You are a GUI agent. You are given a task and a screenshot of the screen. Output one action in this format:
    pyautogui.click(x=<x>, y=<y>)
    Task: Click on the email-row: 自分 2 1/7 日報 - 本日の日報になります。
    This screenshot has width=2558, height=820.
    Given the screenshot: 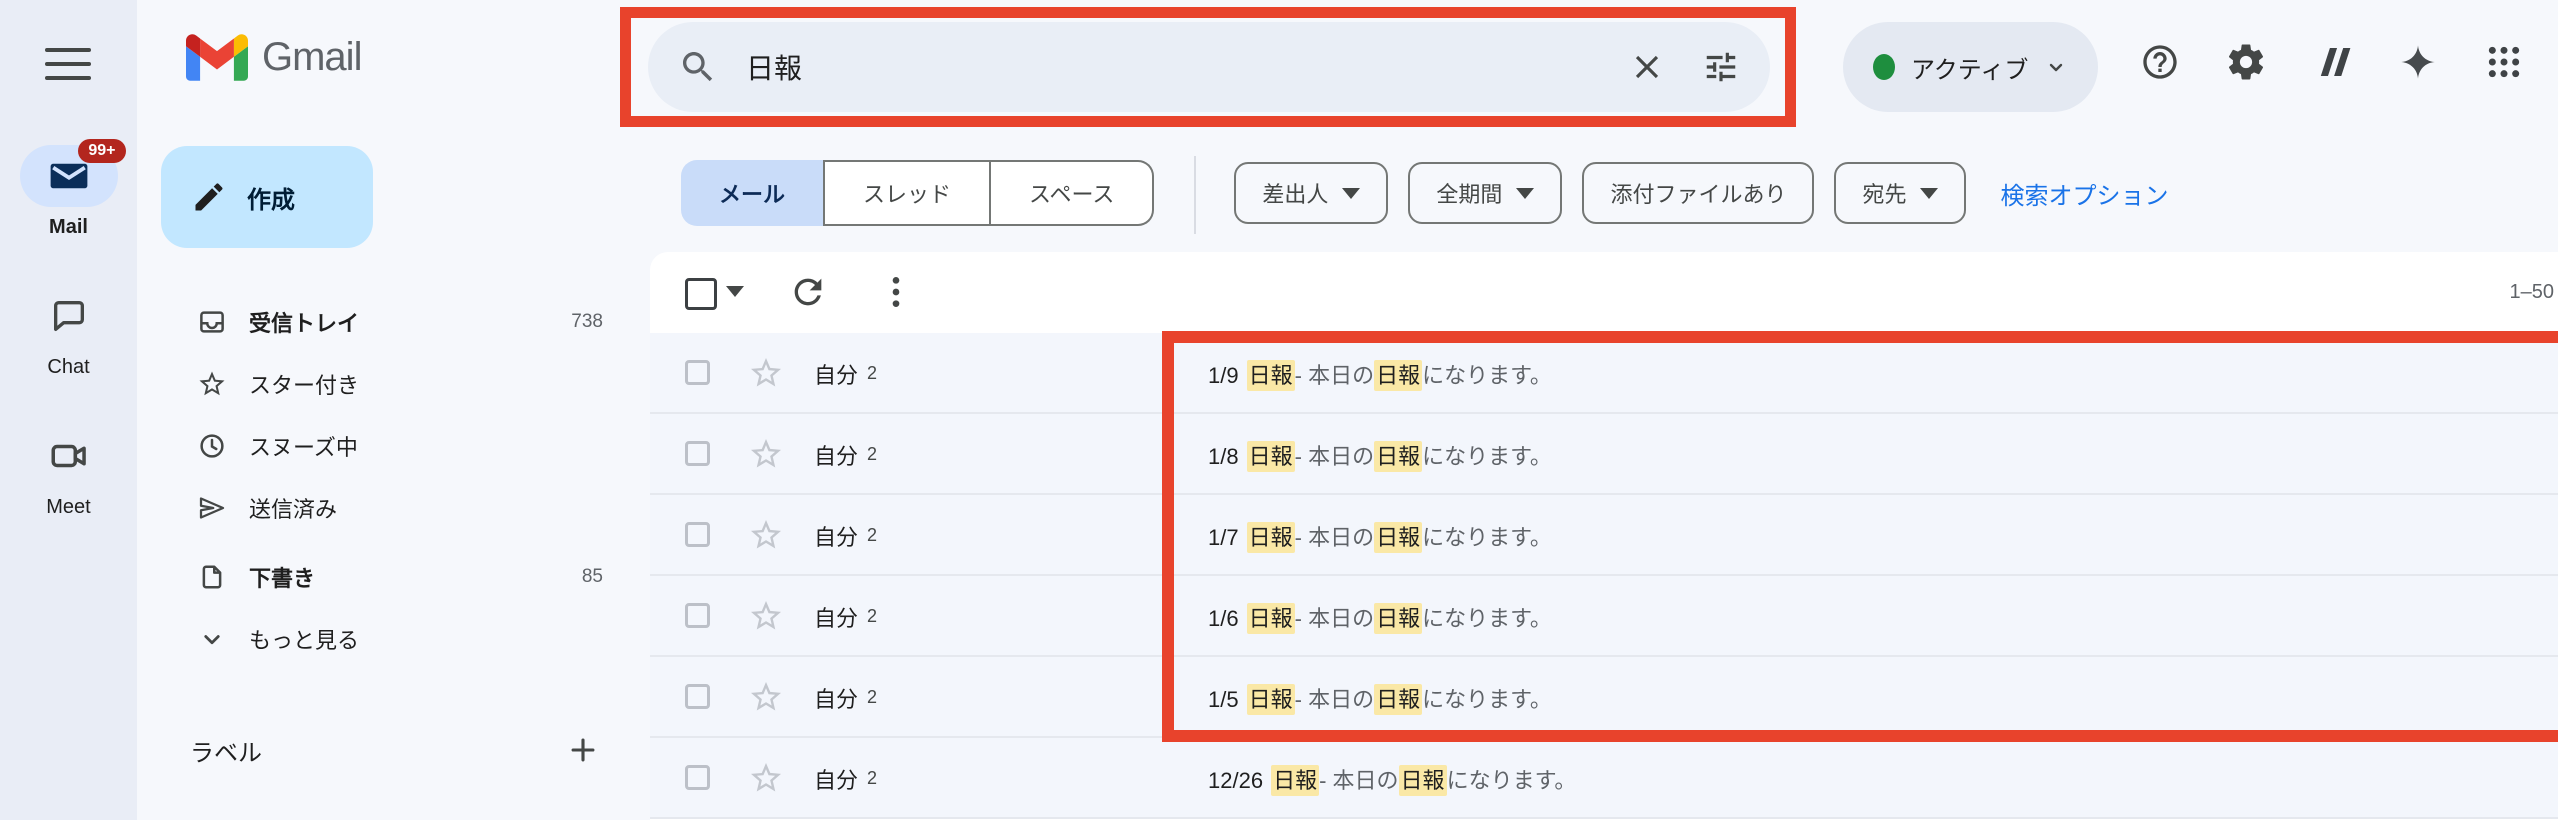 What is the action you would take?
    pyautogui.click(x=1604, y=535)
    